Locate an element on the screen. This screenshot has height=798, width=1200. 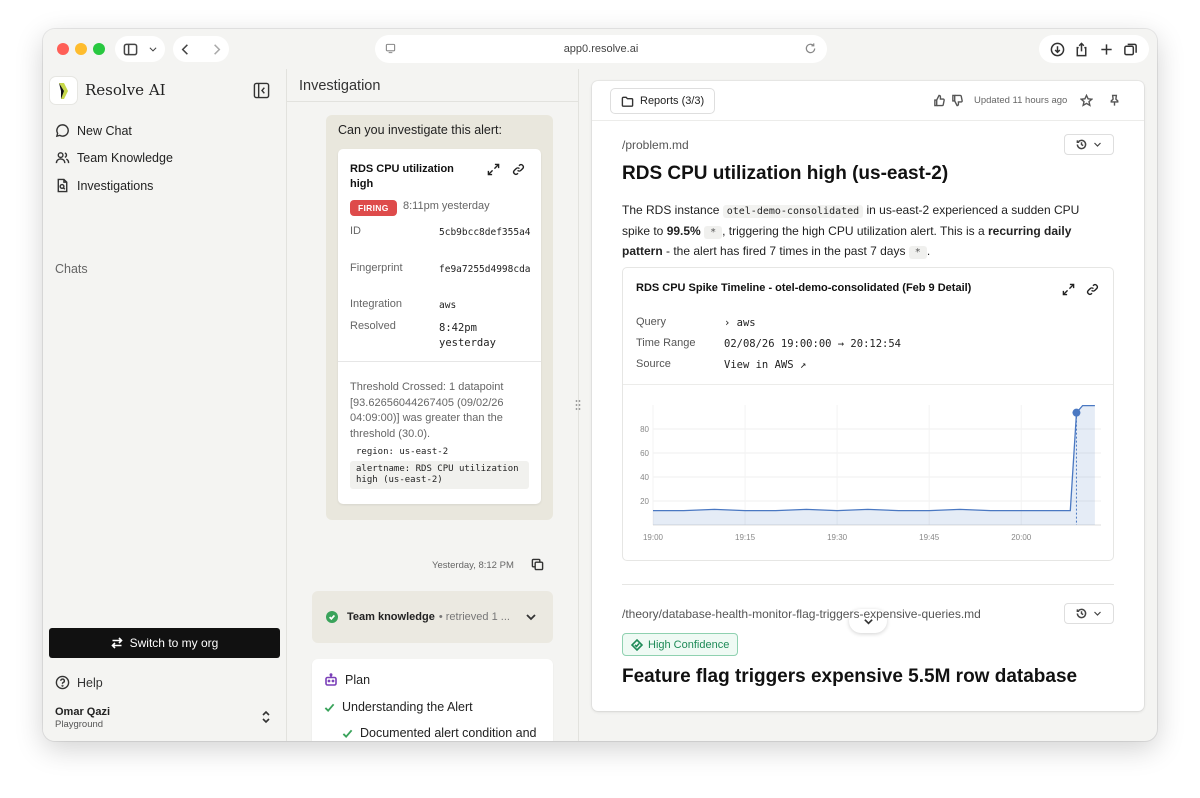
field-key: Fingerprint is located at coordinates (376, 268).